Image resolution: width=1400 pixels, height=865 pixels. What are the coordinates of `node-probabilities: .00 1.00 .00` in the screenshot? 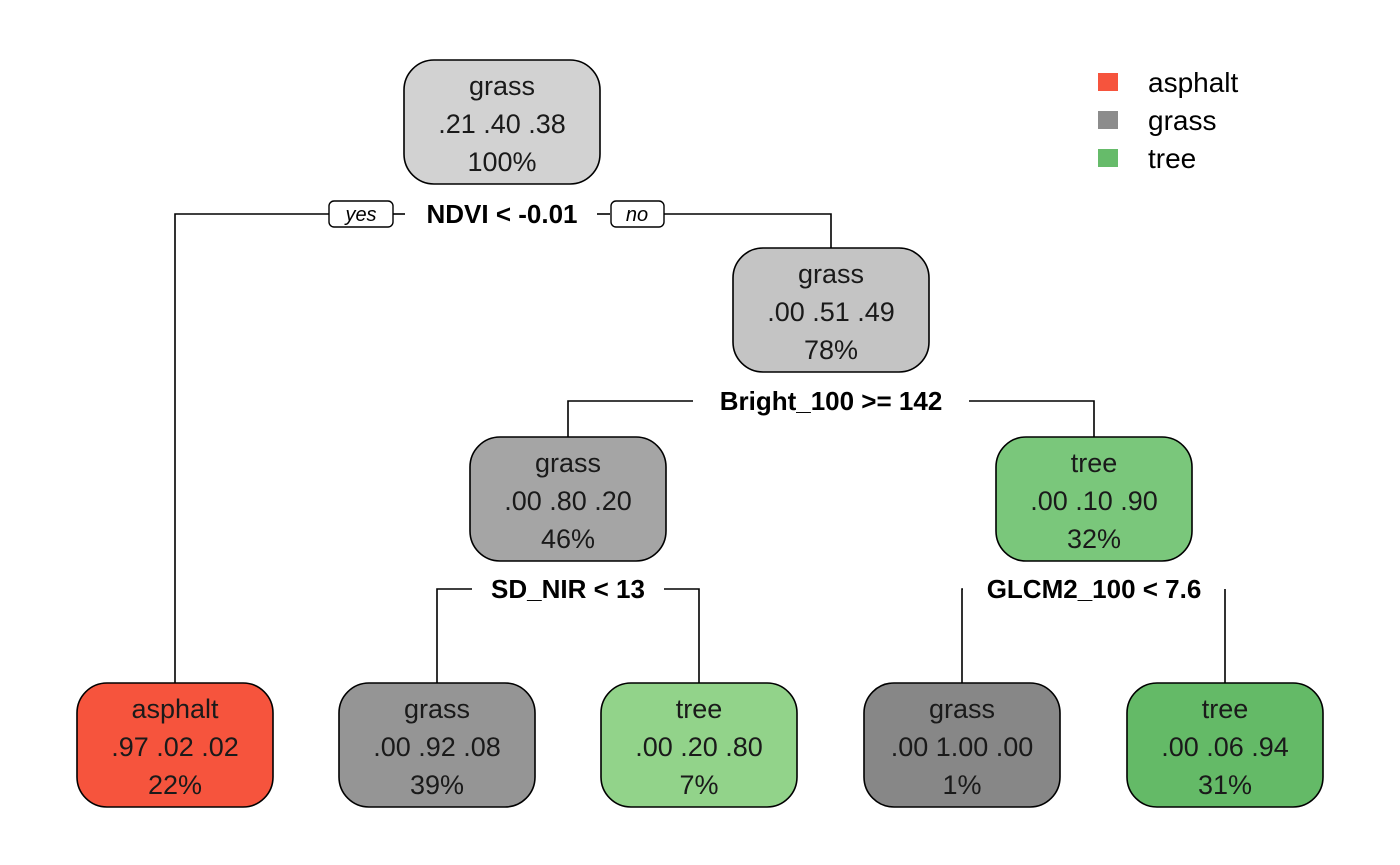 It's located at (962, 747).